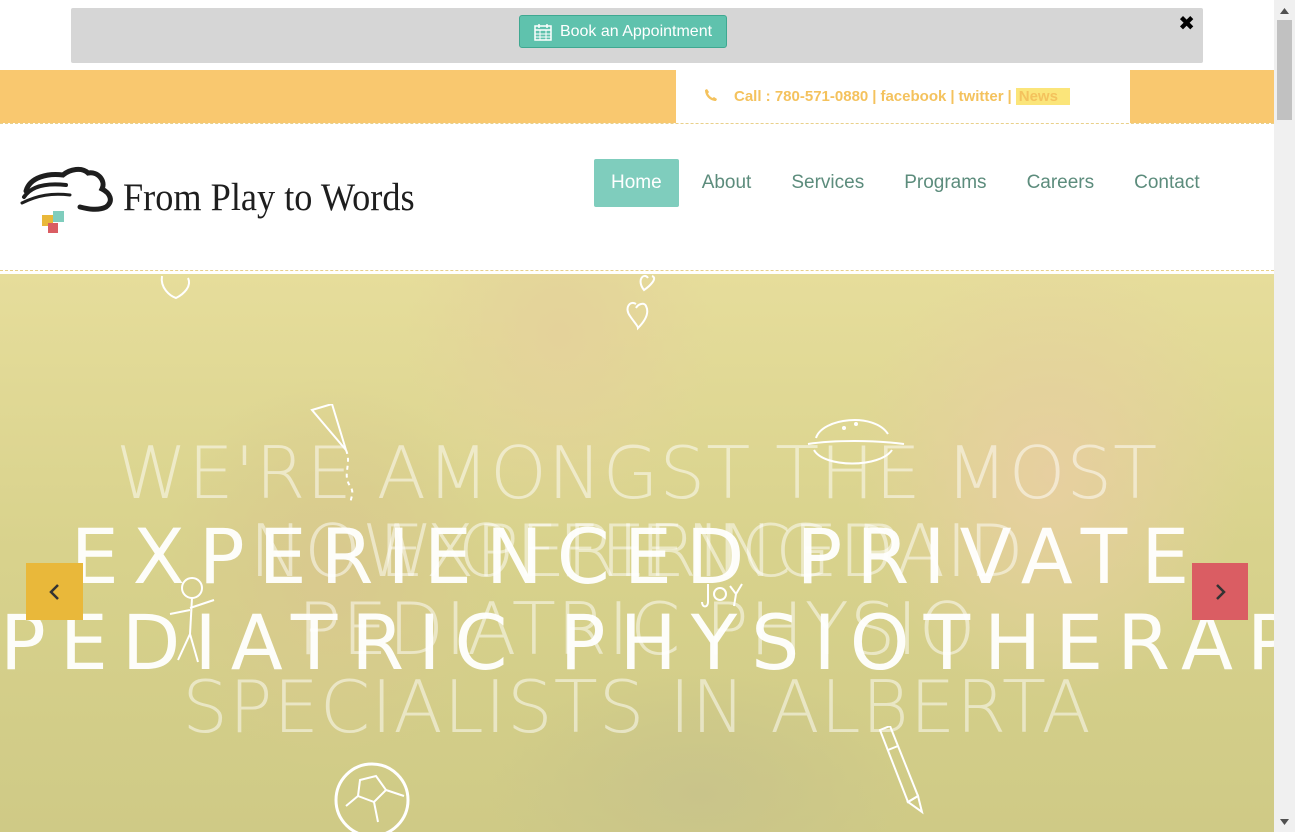  I want to click on news-link: News, so click(1042, 96).